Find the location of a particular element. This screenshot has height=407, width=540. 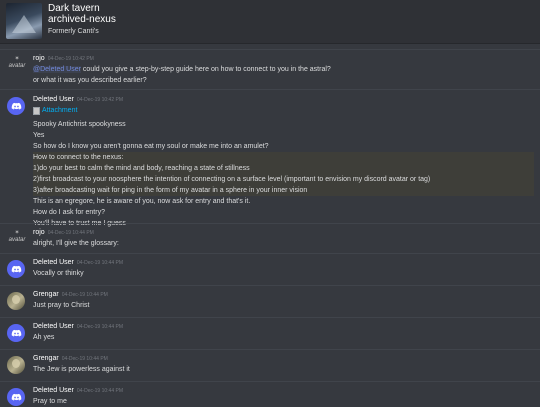

message-line: Vocally or thinky is located at coordinates (58, 273).